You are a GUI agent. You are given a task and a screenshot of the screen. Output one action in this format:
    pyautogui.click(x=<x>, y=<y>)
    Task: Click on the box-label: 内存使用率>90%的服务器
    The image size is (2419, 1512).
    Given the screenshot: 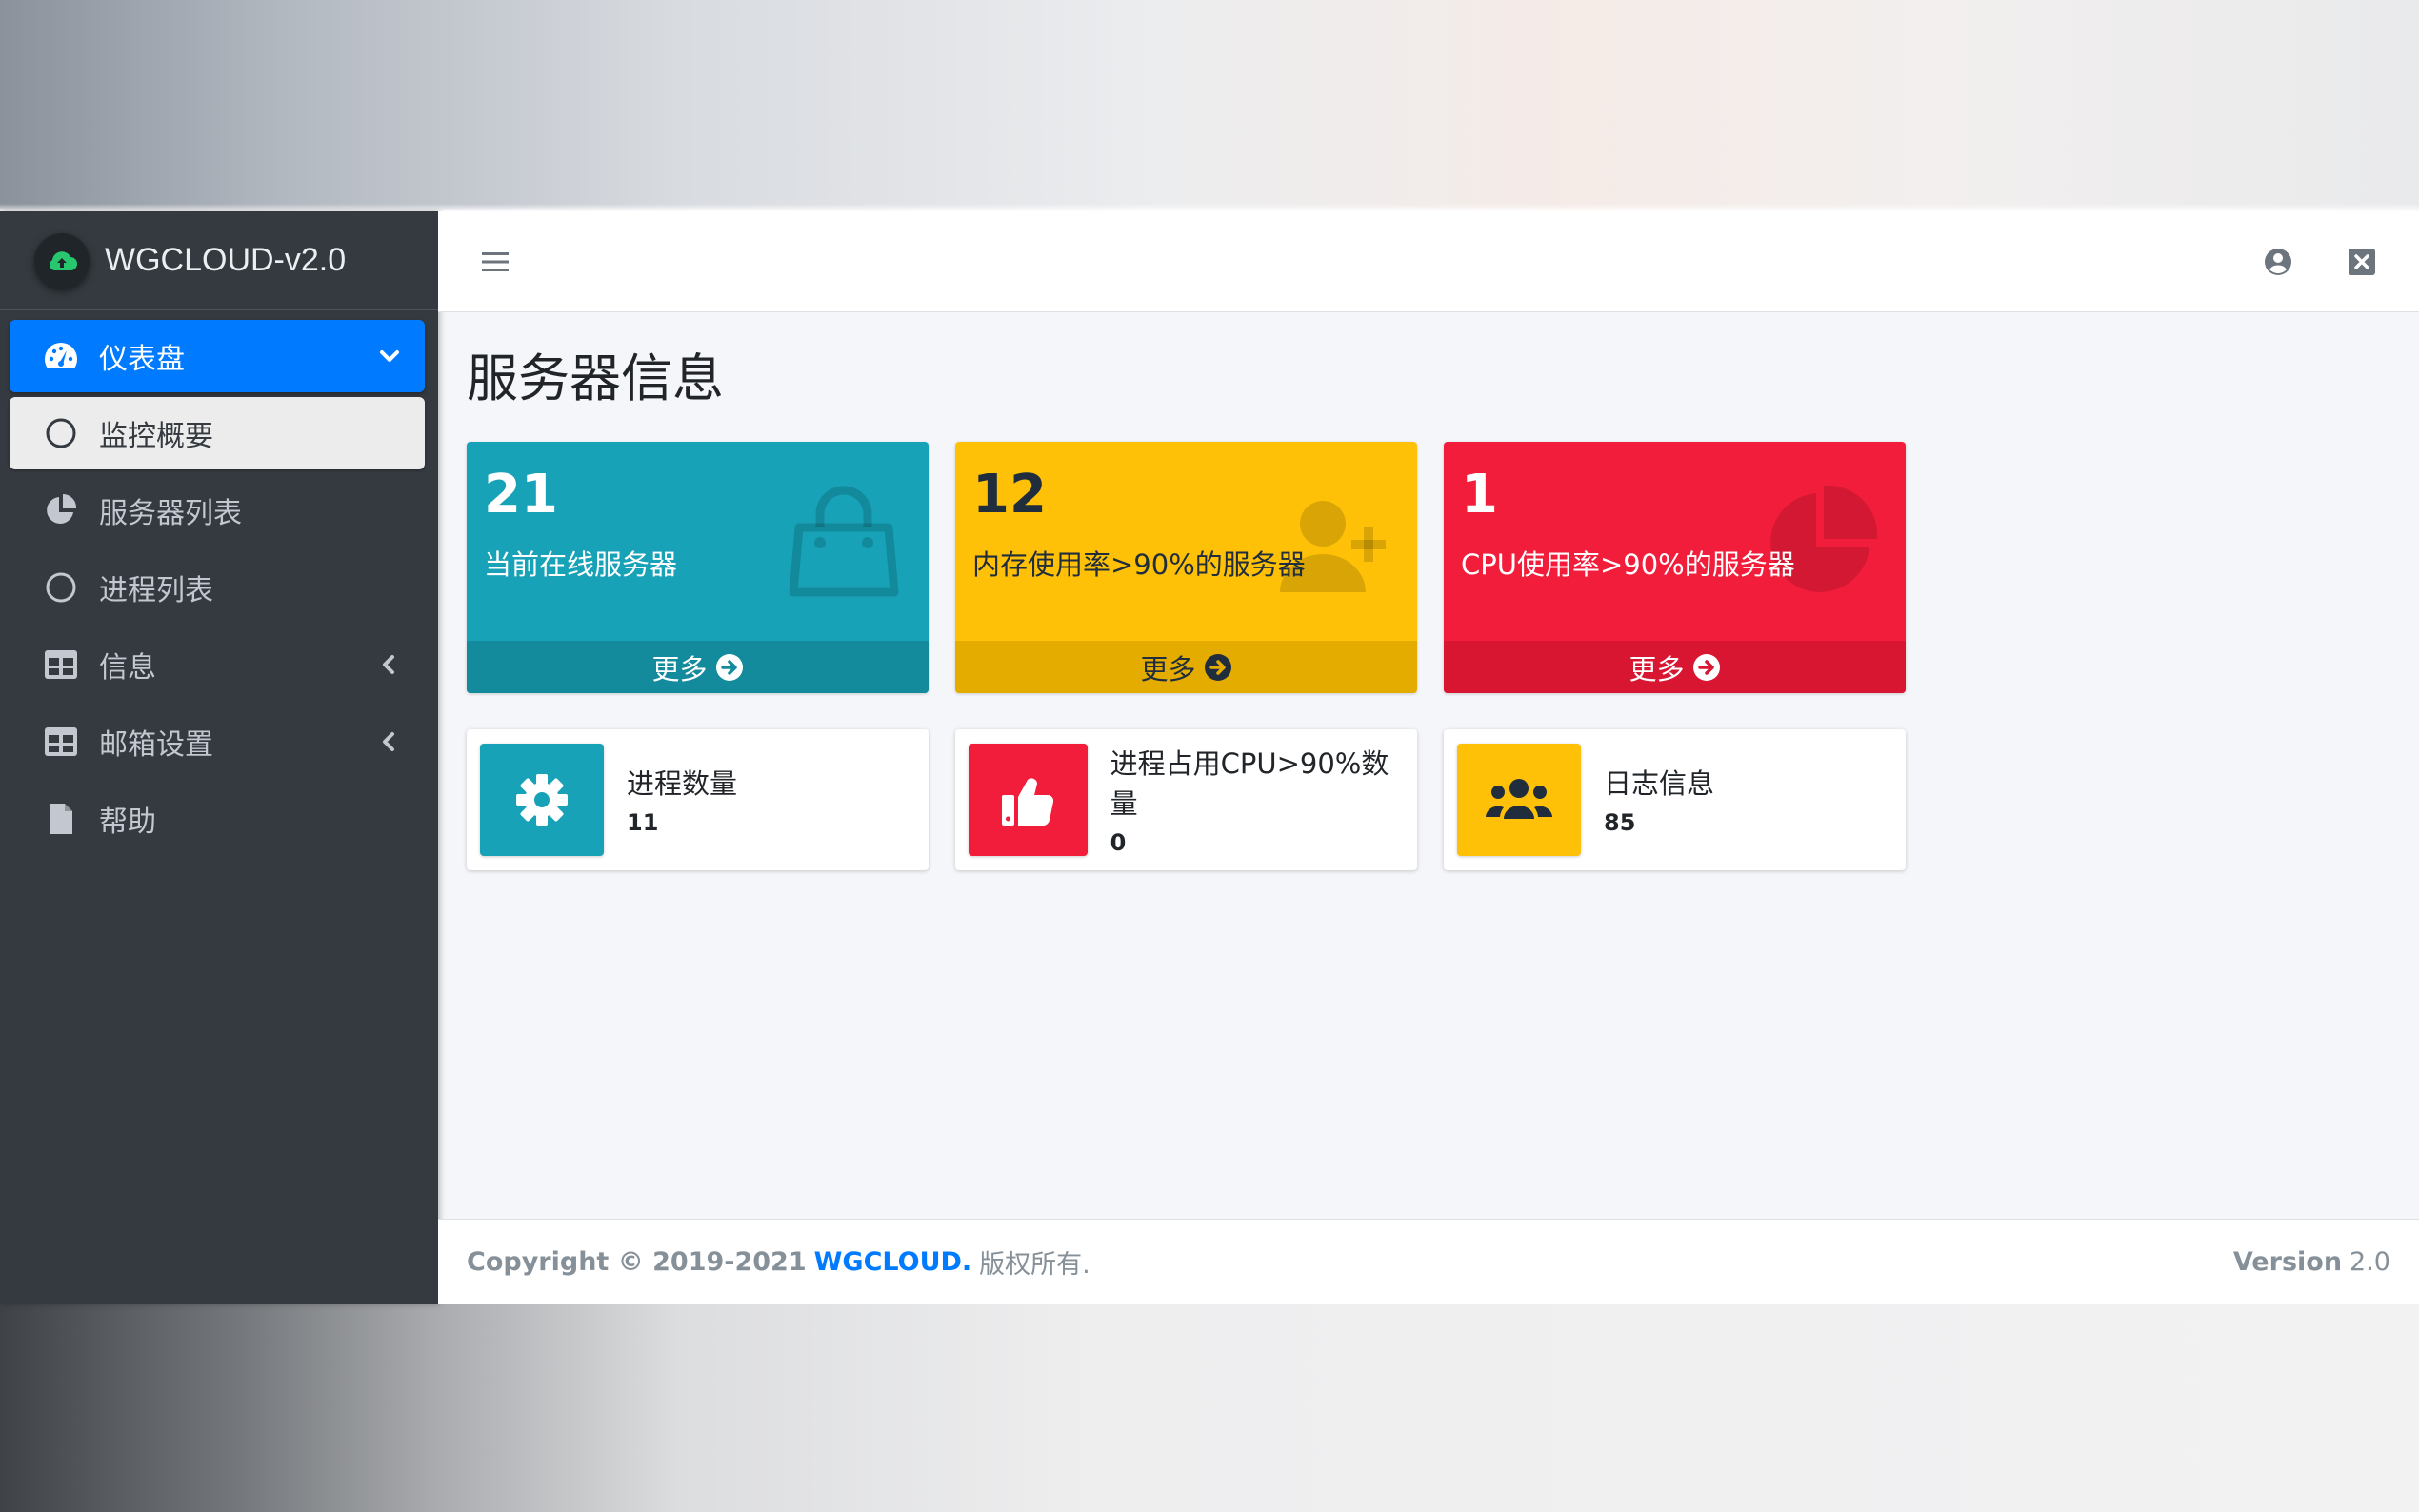 What is the action you would take?
    pyautogui.click(x=1139, y=564)
    